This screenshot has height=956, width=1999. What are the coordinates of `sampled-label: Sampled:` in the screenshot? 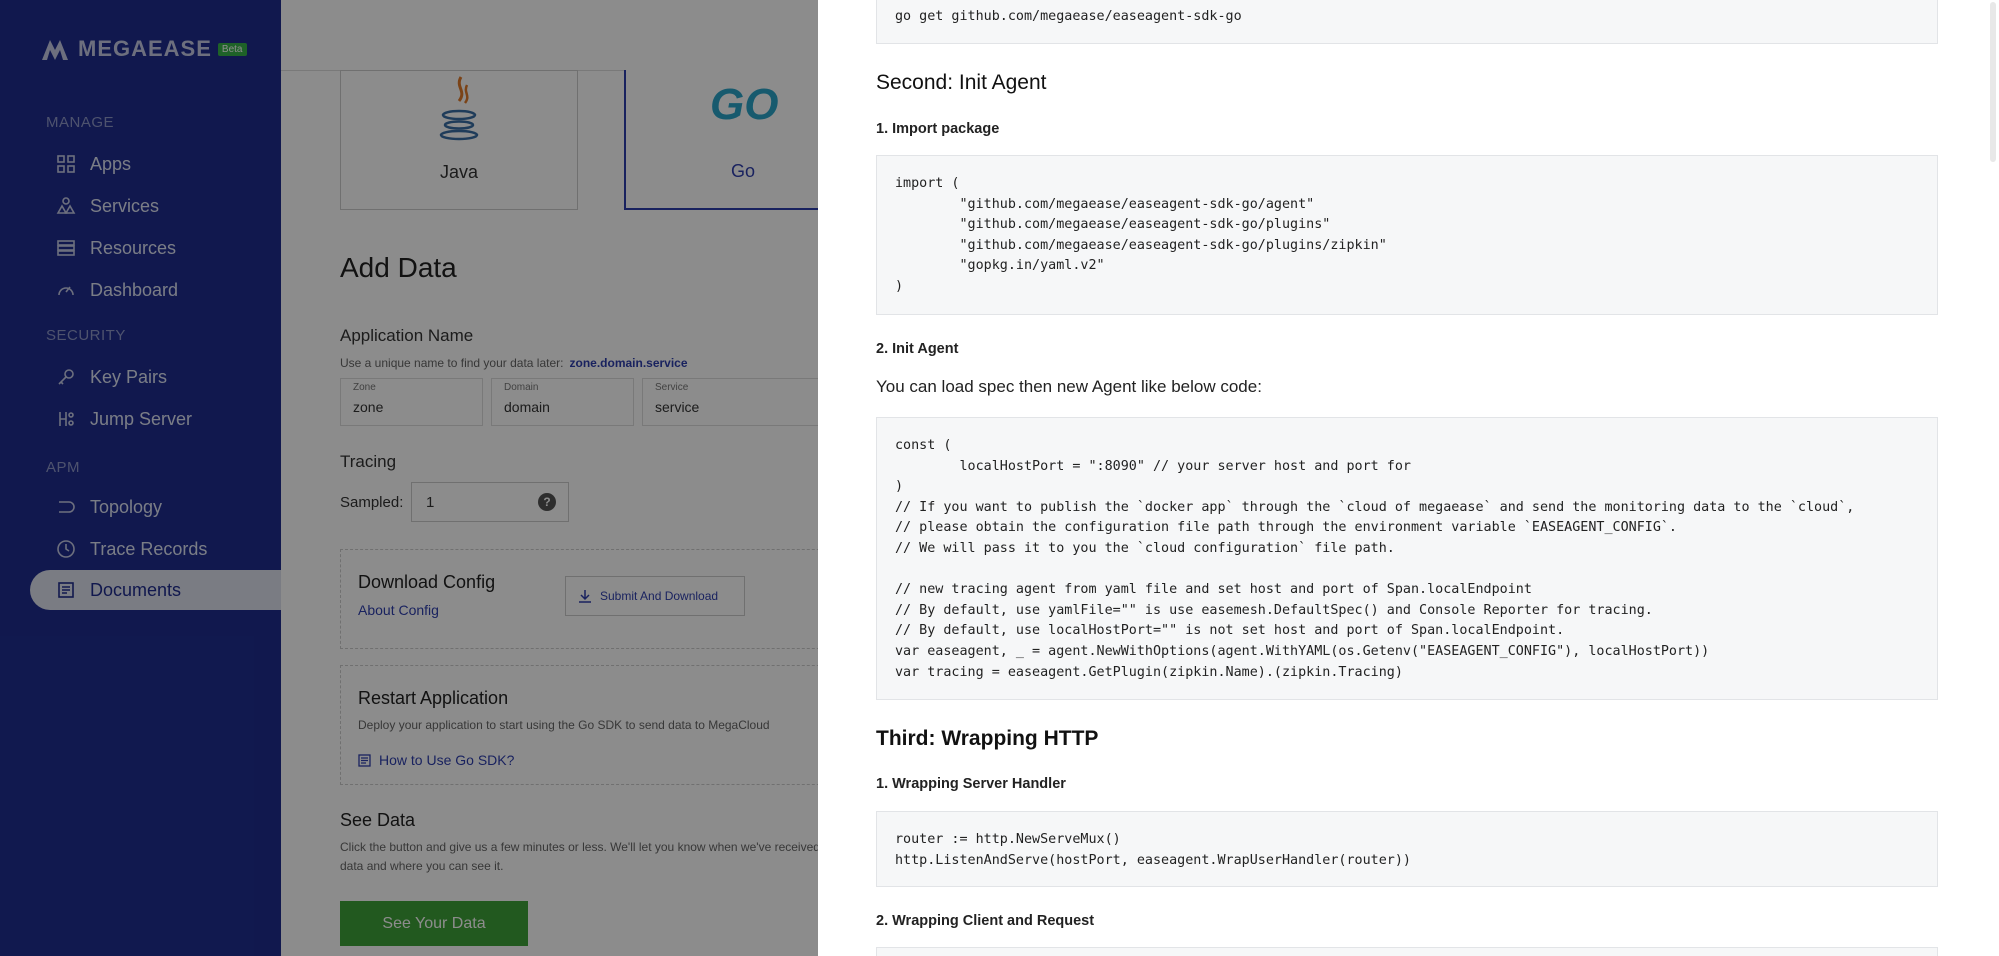 It's located at (372, 502).